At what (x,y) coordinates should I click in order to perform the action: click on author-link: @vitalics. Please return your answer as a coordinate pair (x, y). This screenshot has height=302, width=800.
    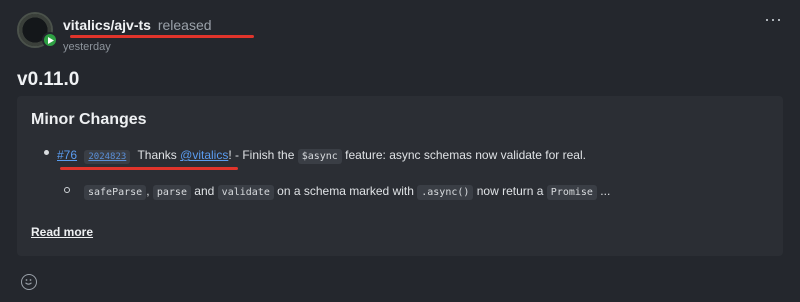
    Looking at the image, I should click on (204, 155).